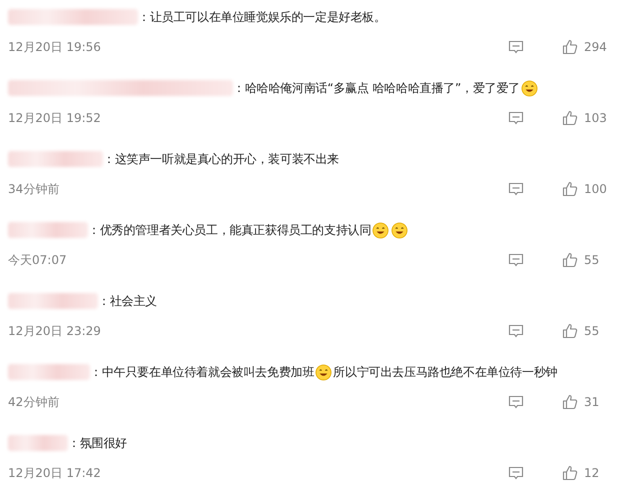  I want to click on comment-text: ：中午只要在单位待着就会被叫去免费加班, so click(202, 372).